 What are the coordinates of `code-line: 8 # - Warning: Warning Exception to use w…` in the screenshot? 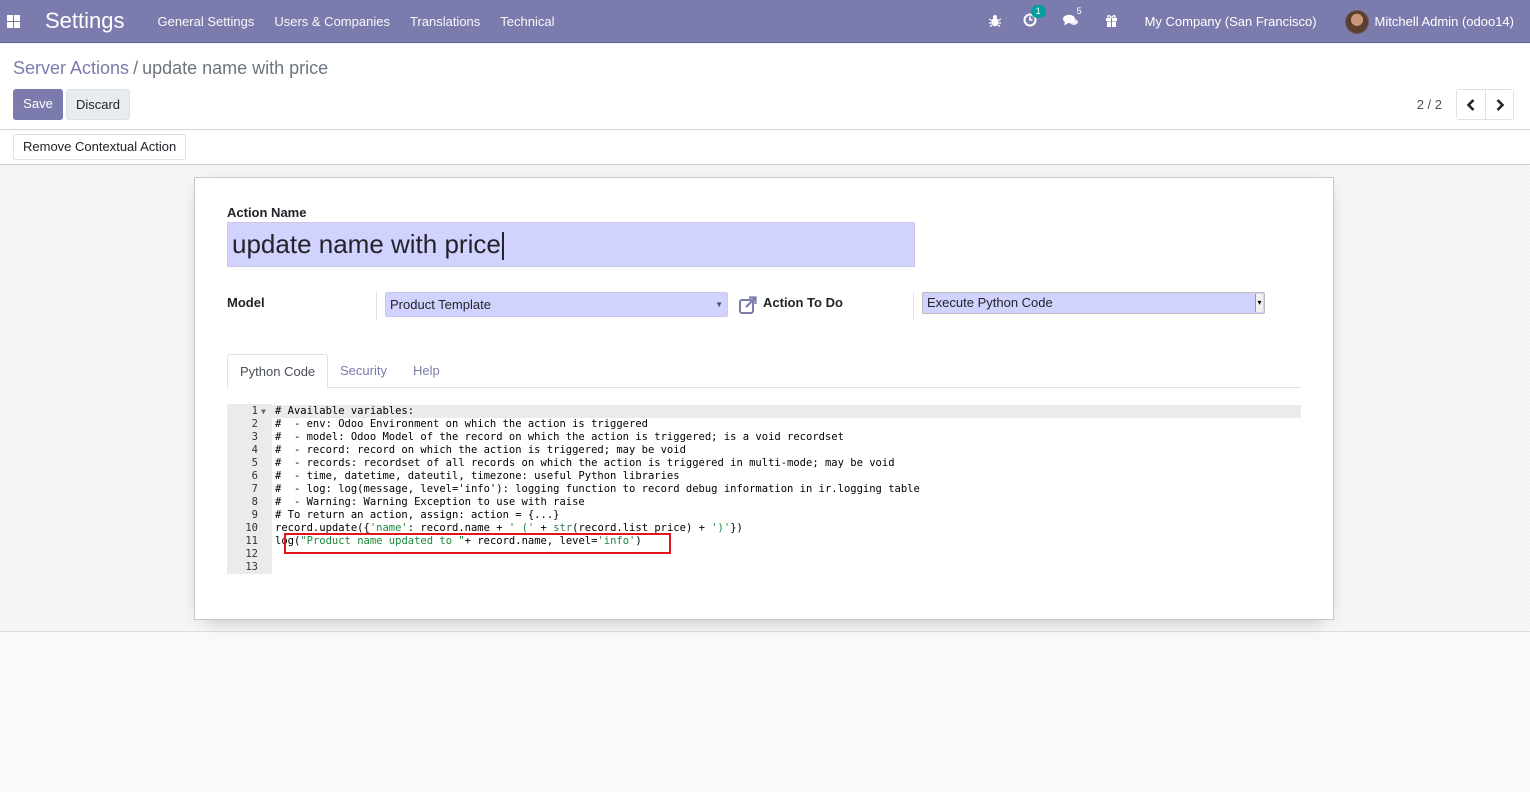 It's located at (418, 502).